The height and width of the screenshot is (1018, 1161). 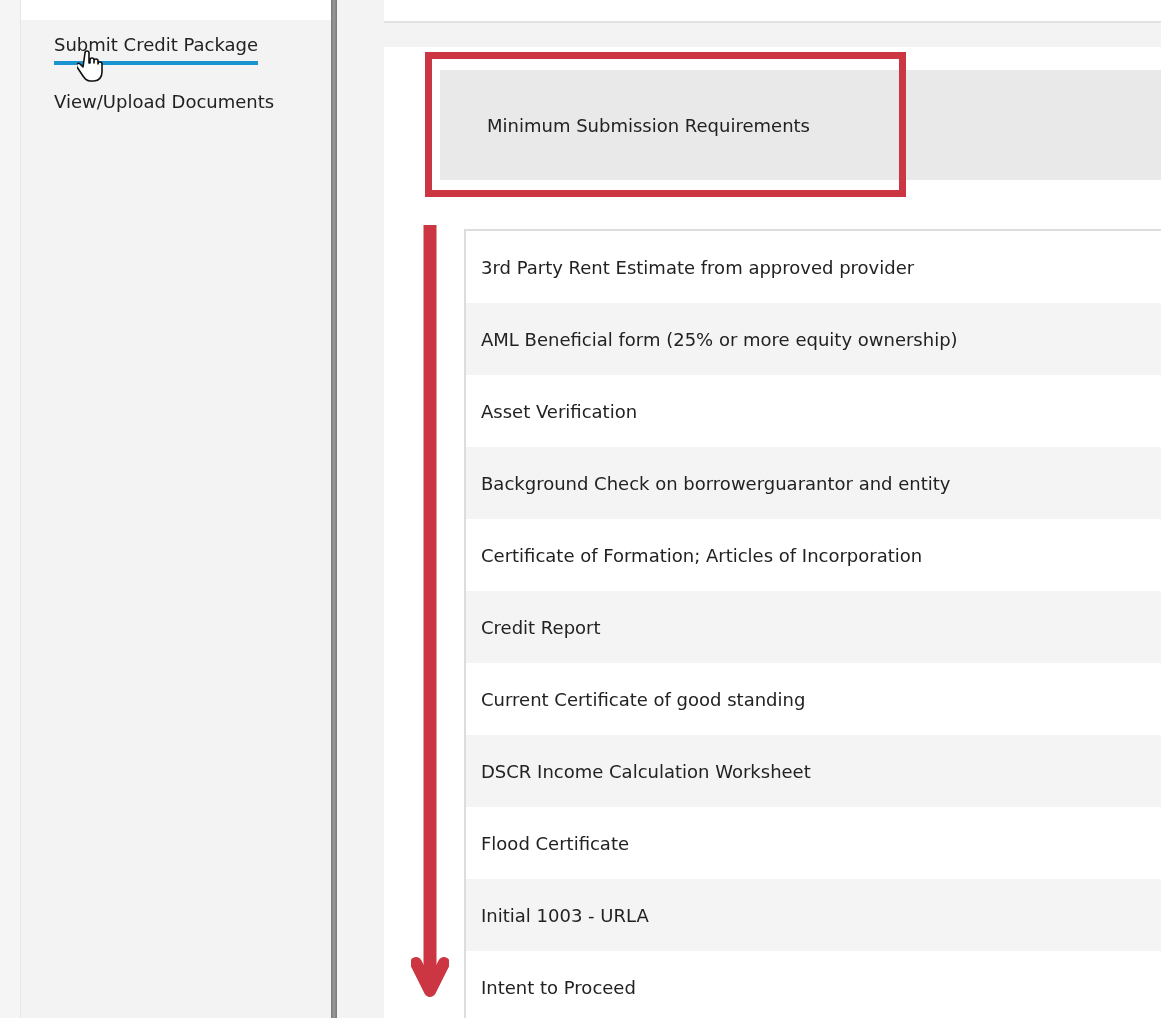 I want to click on requirement-row-text: Certificate of Formation; Articles of Incorporation, so click(x=702, y=555).